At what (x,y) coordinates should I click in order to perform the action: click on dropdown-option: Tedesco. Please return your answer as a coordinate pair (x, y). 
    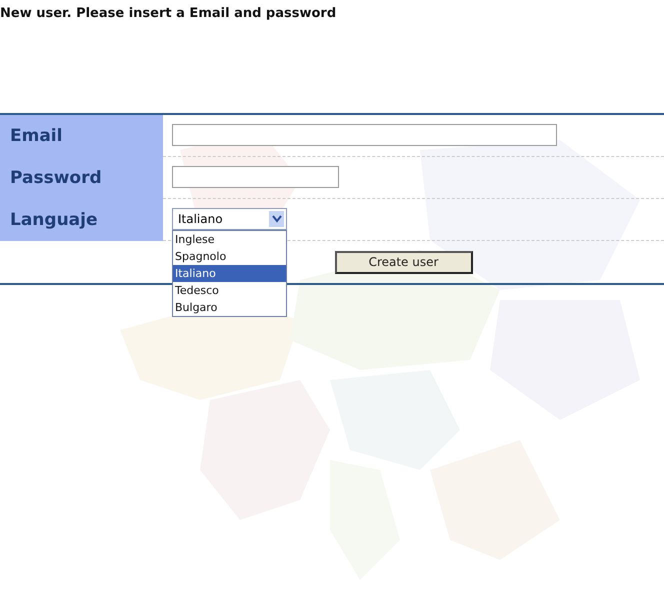
    Looking at the image, I should click on (229, 290).